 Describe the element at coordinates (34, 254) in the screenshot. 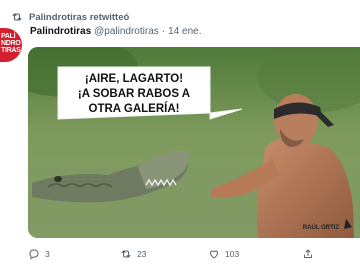

I see `reply-icon` at that location.